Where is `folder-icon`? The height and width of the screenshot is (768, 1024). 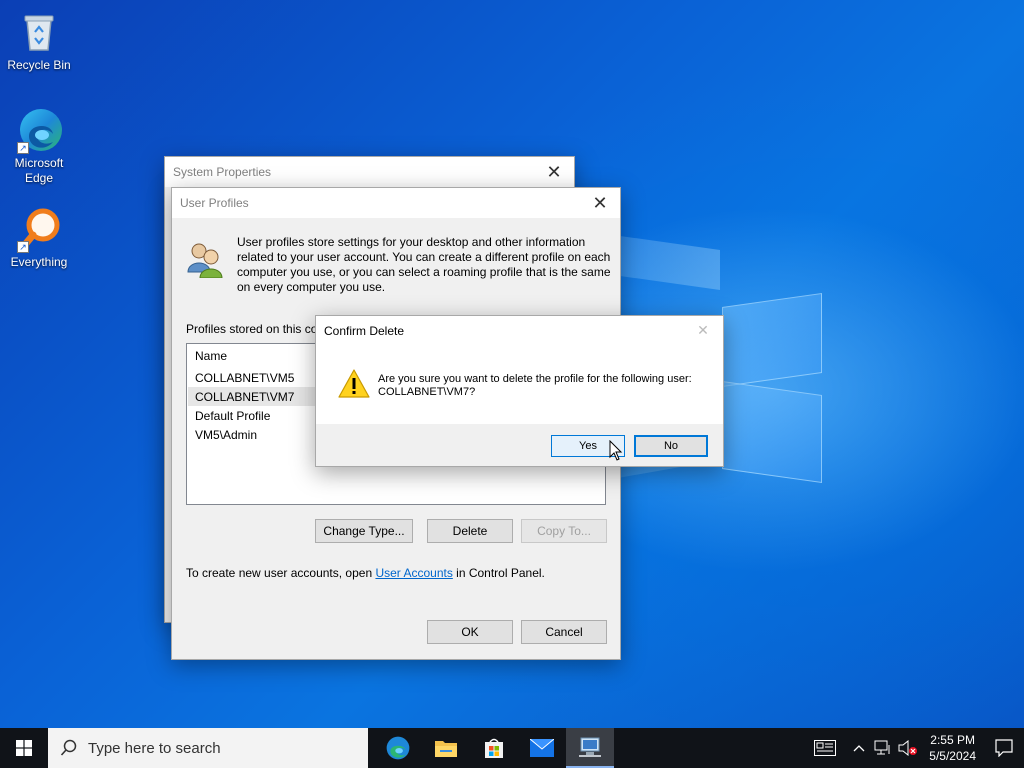 folder-icon is located at coordinates (446, 749).